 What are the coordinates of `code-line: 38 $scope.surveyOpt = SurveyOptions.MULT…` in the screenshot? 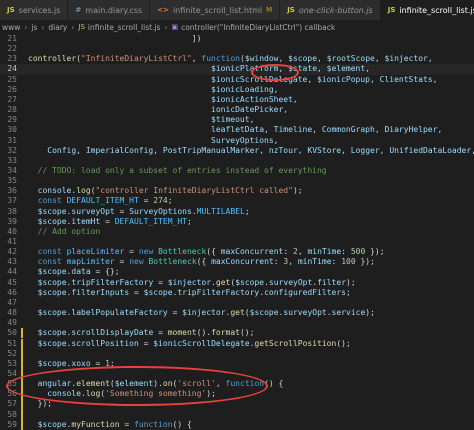 It's located at (237, 212).